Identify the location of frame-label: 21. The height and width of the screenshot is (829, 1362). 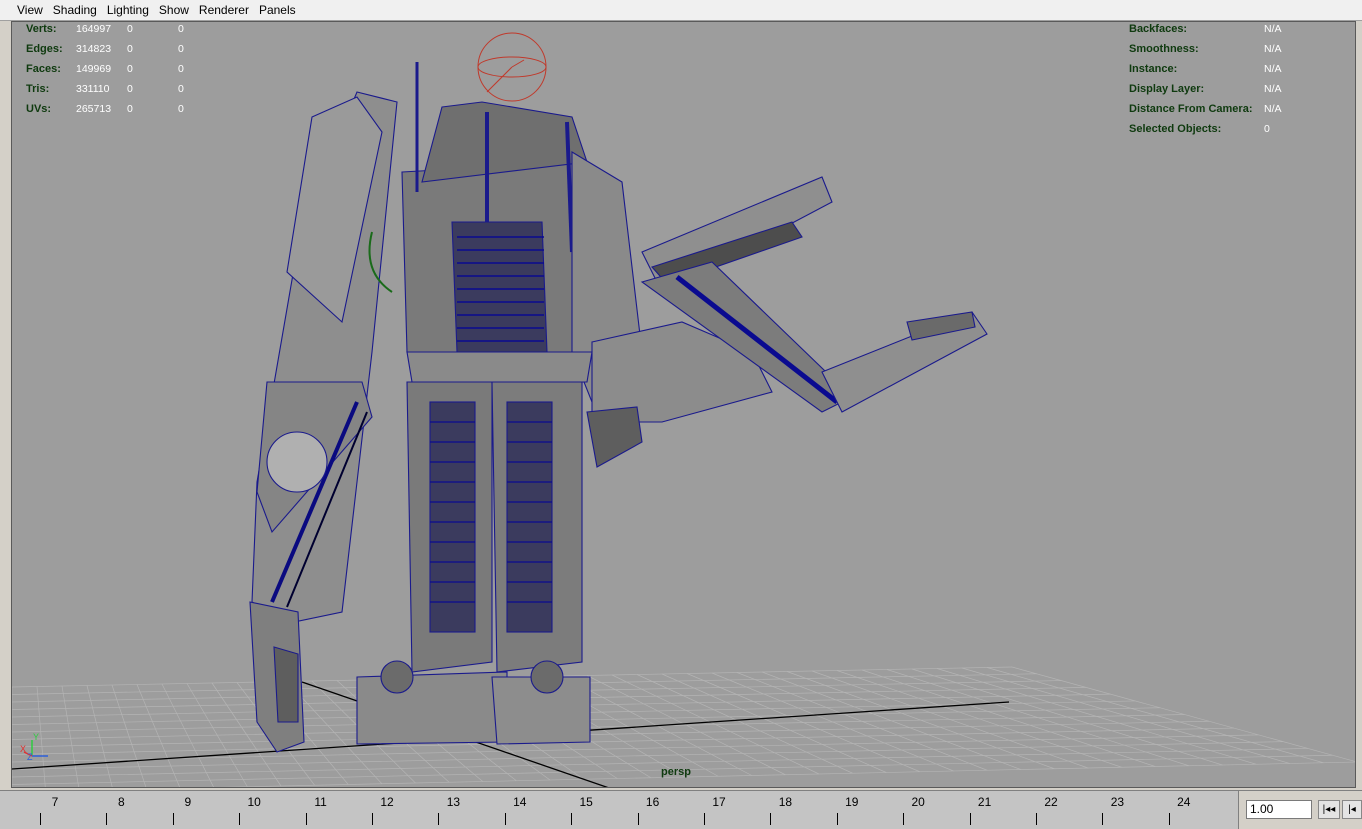
(984, 802).